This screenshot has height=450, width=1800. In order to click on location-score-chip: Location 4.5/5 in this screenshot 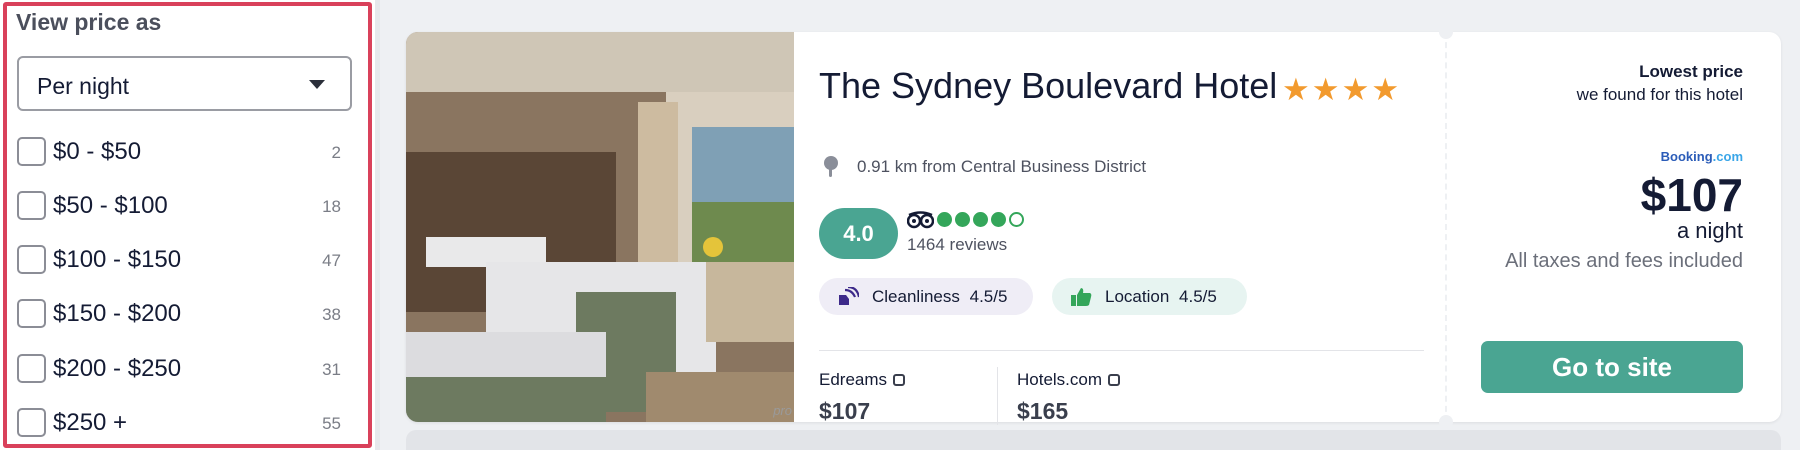, I will do `click(1149, 296)`.